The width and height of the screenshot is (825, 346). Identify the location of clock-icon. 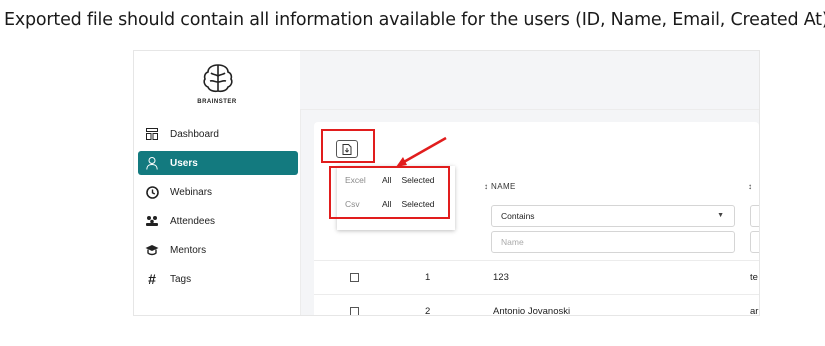
(152, 192).